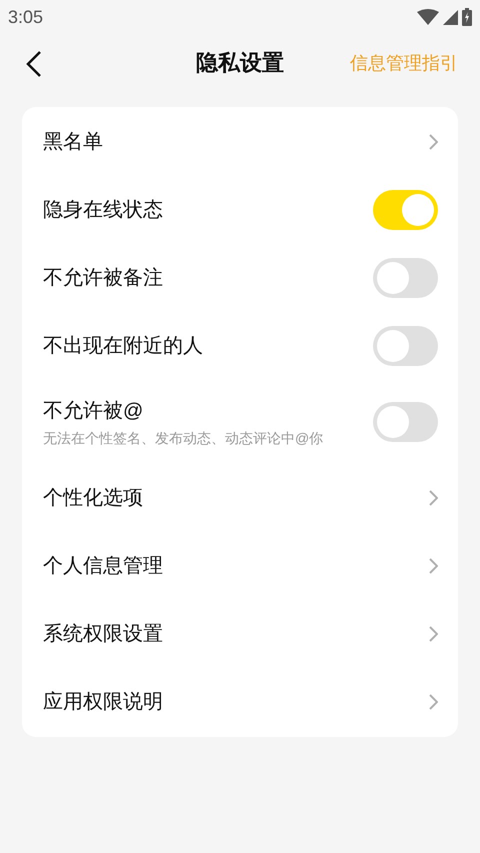  I want to click on info-guide-link: 信息管理指引, so click(404, 63).